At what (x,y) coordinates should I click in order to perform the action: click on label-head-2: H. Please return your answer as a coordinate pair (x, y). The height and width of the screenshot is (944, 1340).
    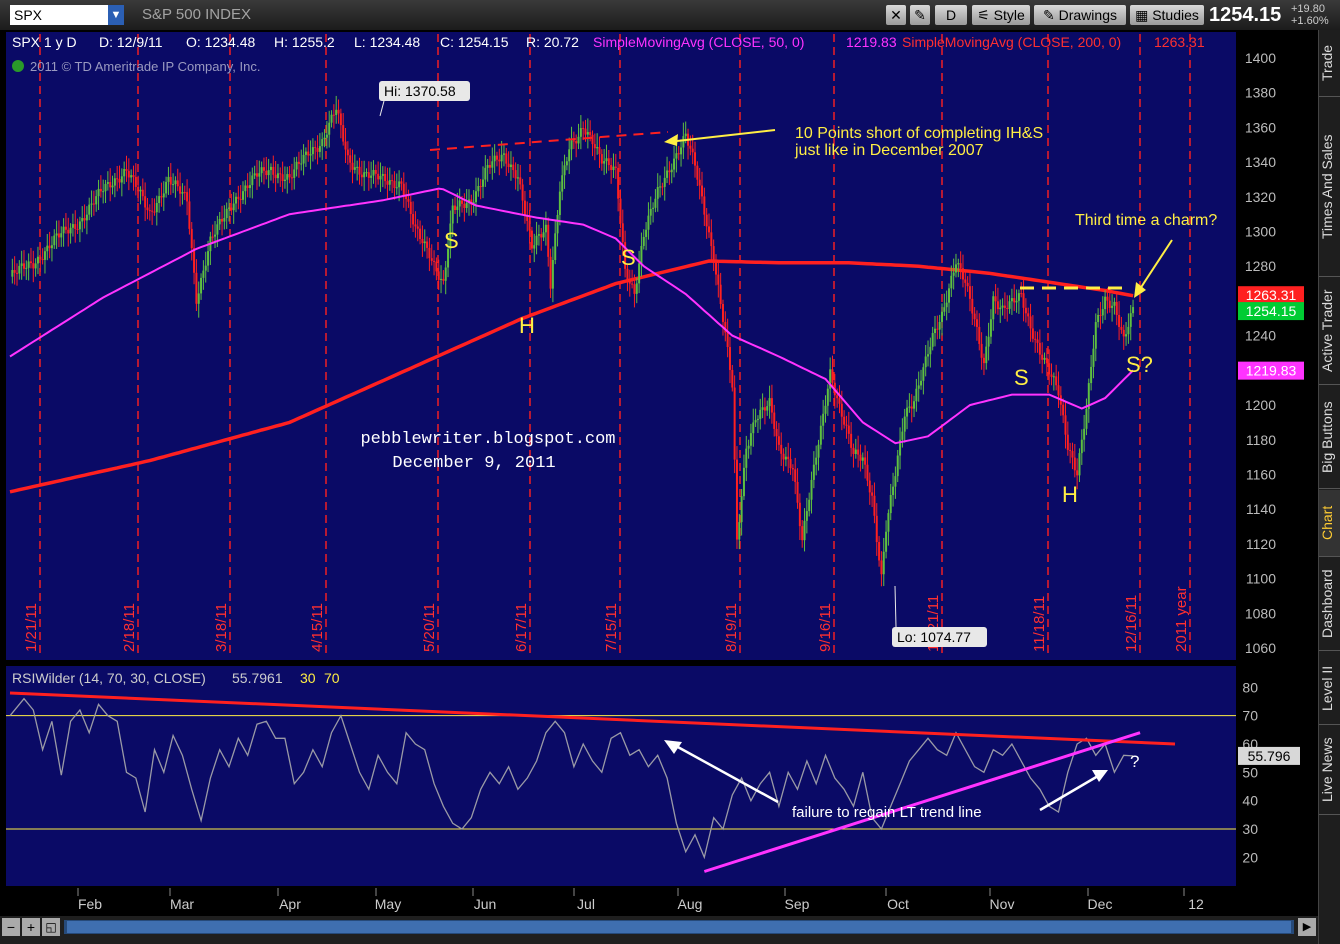
    Looking at the image, I should click on (1070, 494).